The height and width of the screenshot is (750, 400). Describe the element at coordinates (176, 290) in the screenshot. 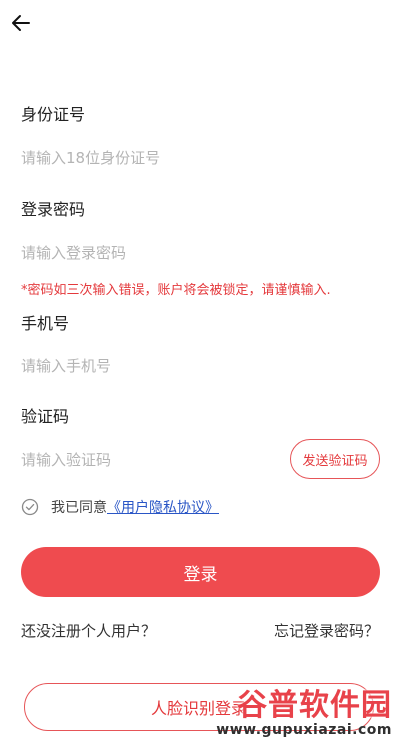

I see `password-warning: *密码如三次输入错误，账户将会被锁定，请谨慎输入.` at that location.